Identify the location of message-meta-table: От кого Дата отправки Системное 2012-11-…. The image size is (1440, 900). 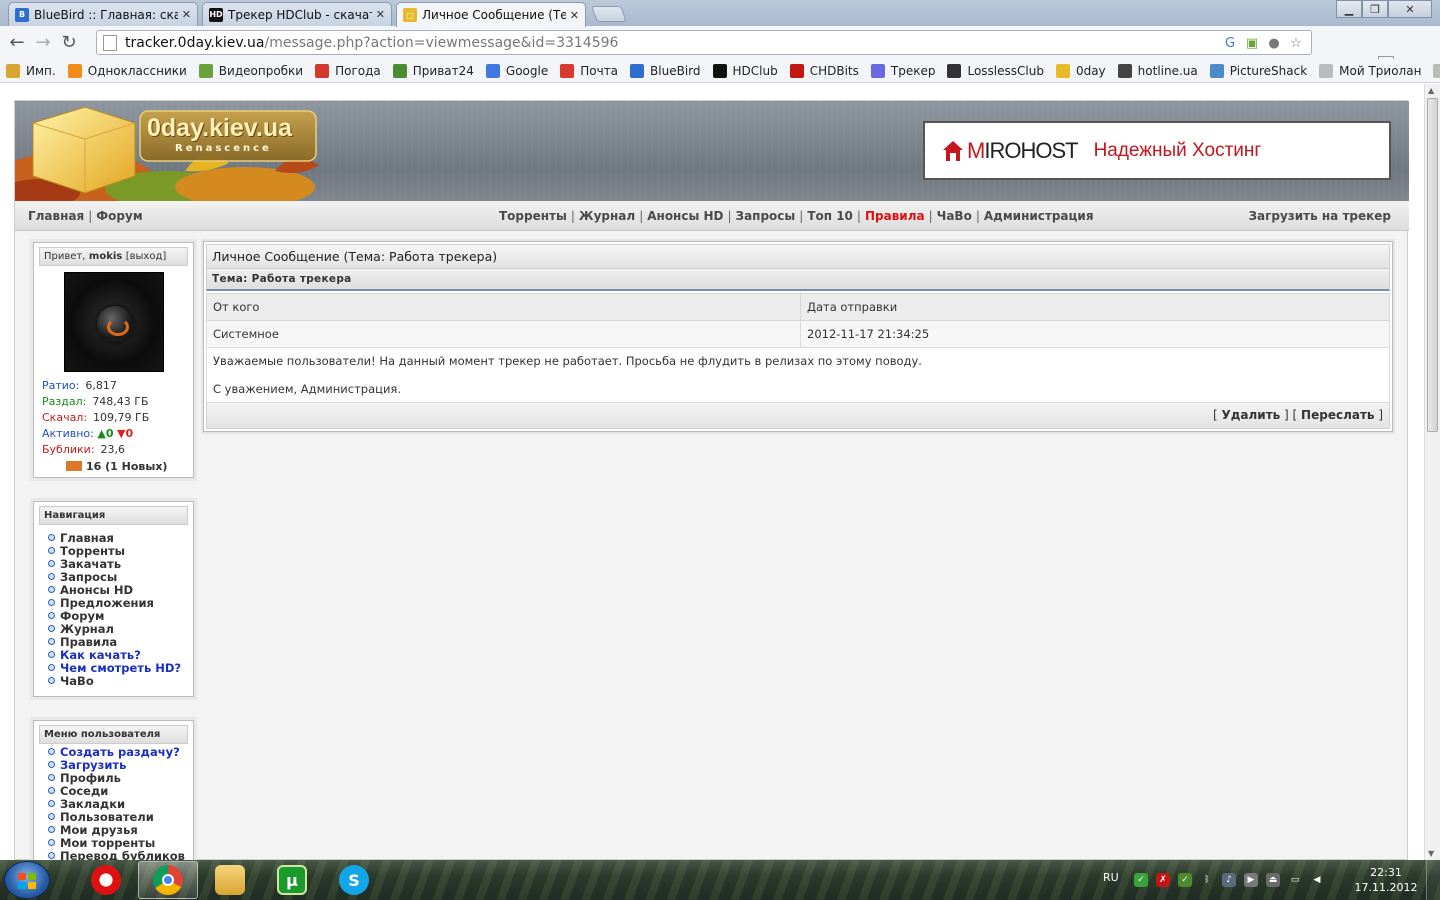
(798, 320).